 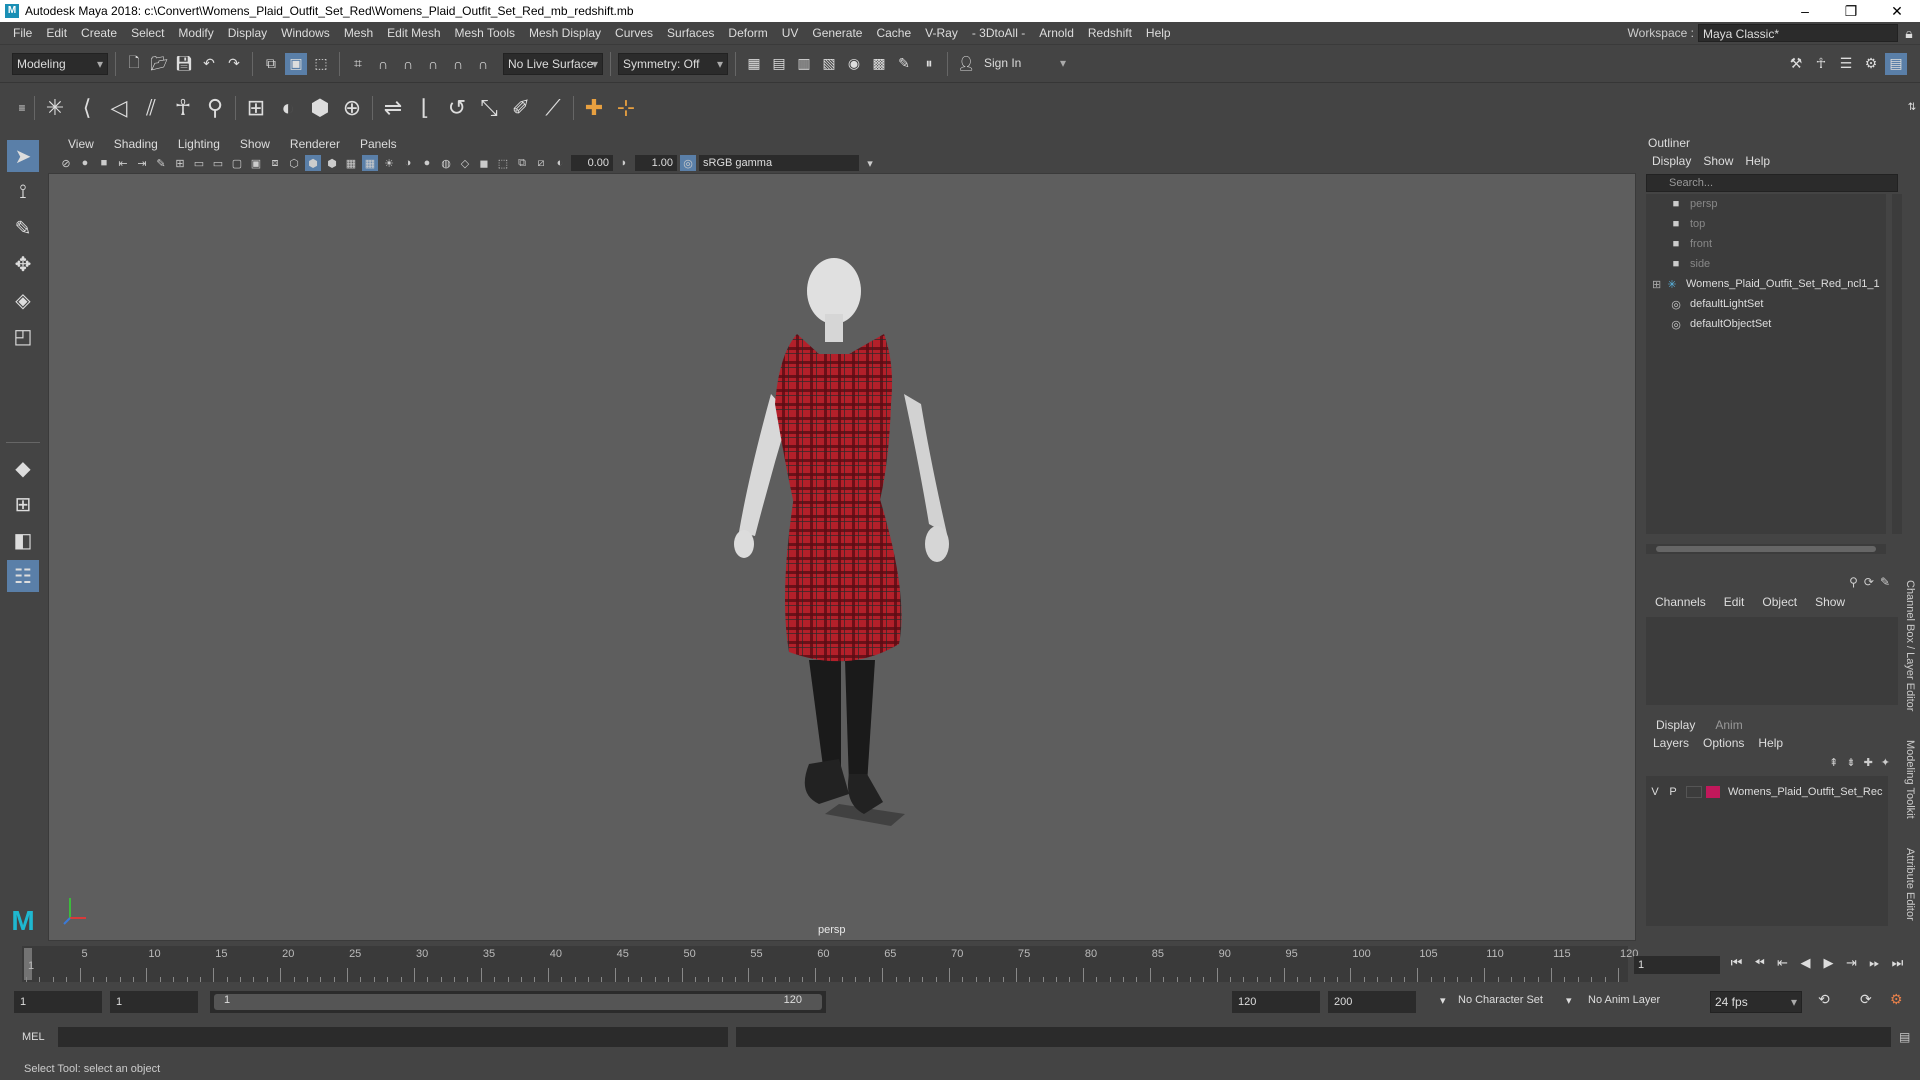 I want to click on list-item: ◎ defaultObjectSet, so click(x=1766, y=324).